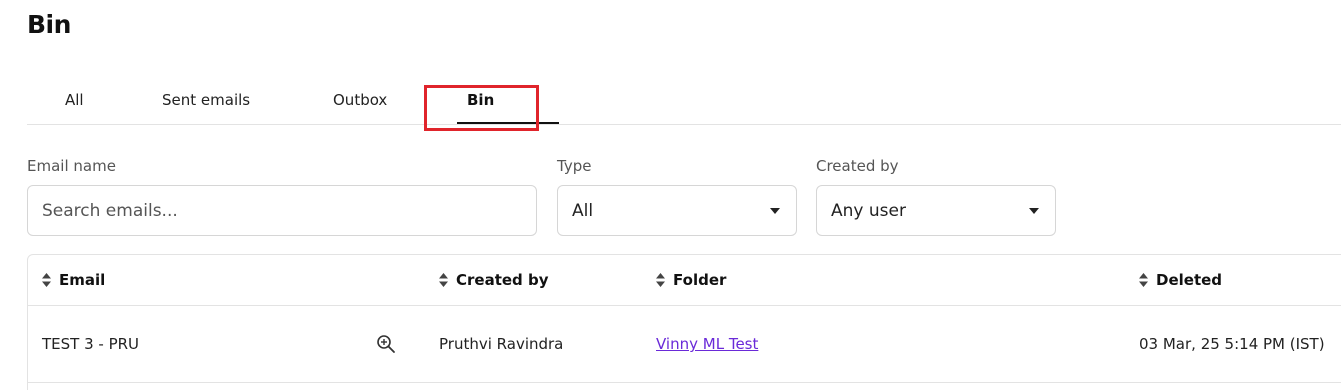 The height and width of the screenshot is (390, 1341). What do you see at coordinates (289, 210) in the screenshot?
I see `search-emails-input` at bounding box center [289, 210].